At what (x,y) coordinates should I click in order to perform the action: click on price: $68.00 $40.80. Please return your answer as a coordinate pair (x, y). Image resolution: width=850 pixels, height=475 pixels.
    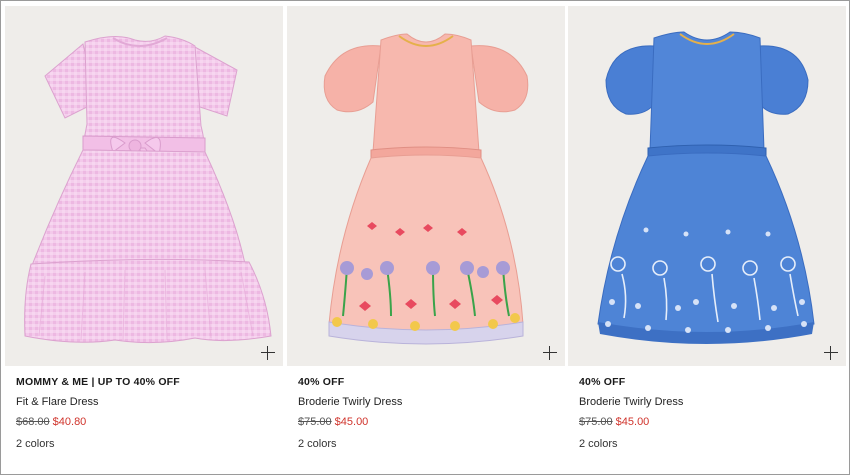
    Looking at the image, I should click on (51, 422).